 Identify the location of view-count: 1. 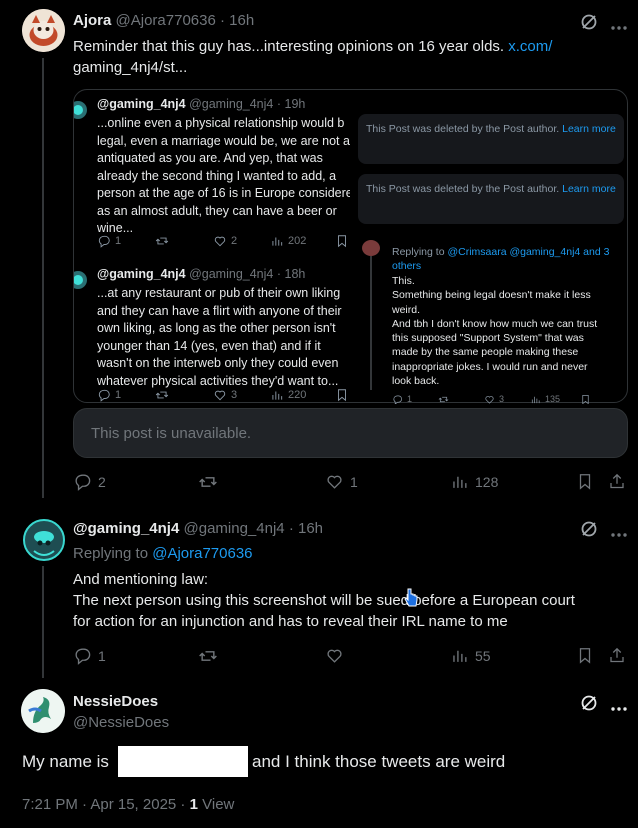
(193, 804).